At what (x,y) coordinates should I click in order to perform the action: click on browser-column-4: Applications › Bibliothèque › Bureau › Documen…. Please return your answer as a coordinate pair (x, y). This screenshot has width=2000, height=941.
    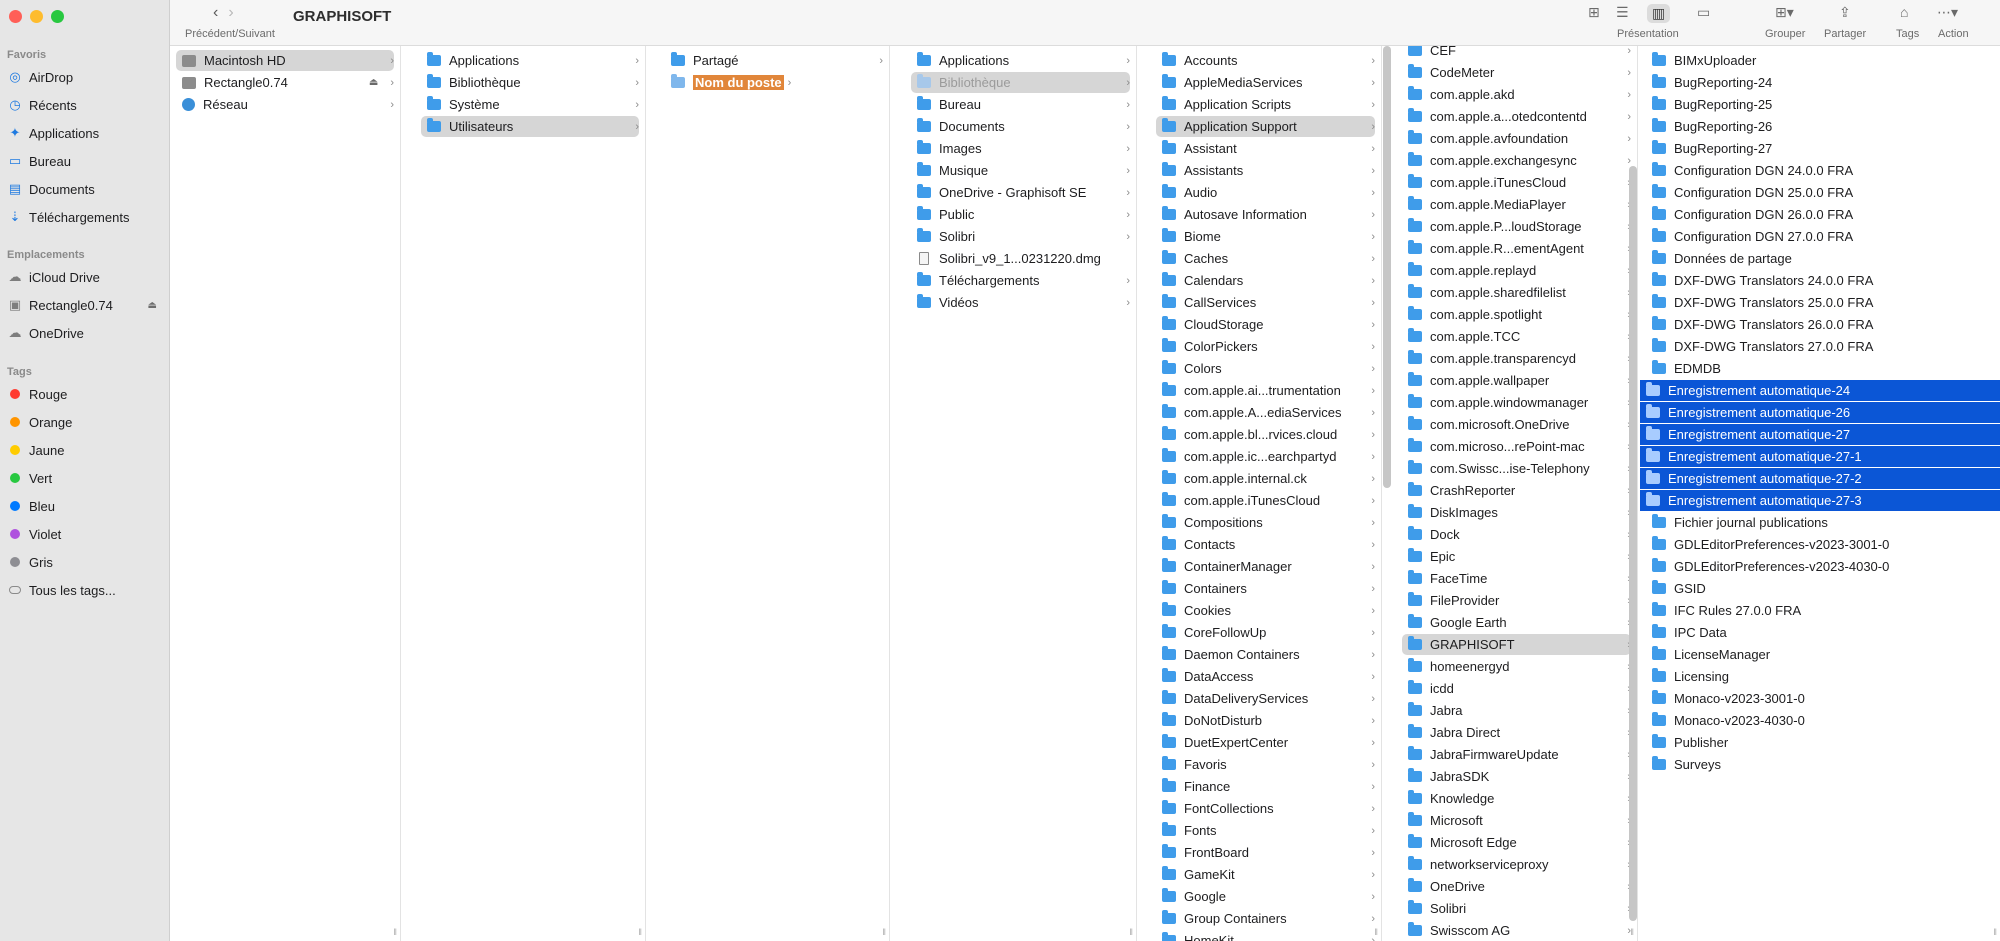
    Looking at the image, I should click on (1021, 493).